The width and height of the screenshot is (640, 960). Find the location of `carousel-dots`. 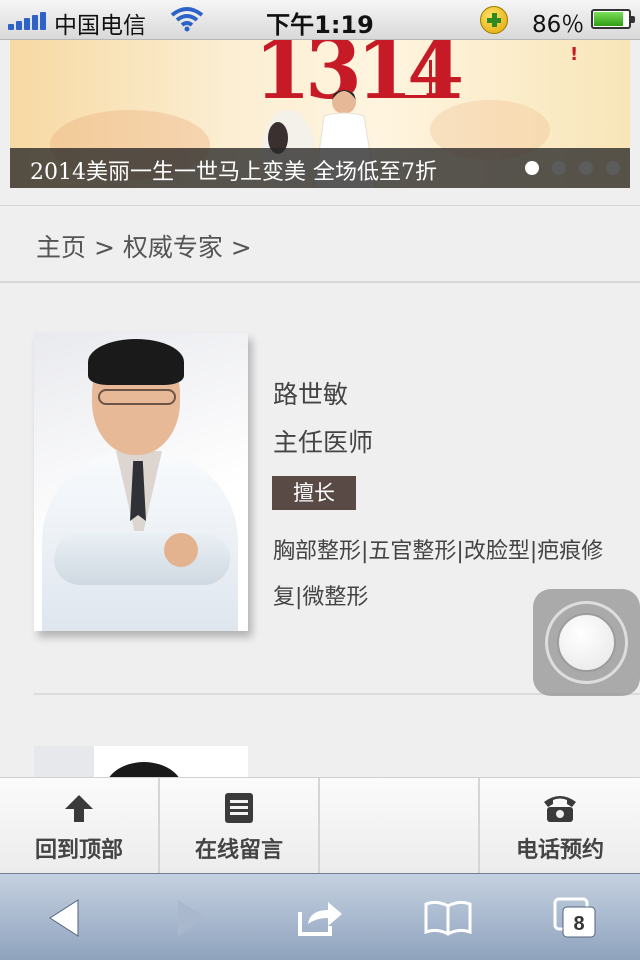

carousel-dots is located at coordinates (572, 168).